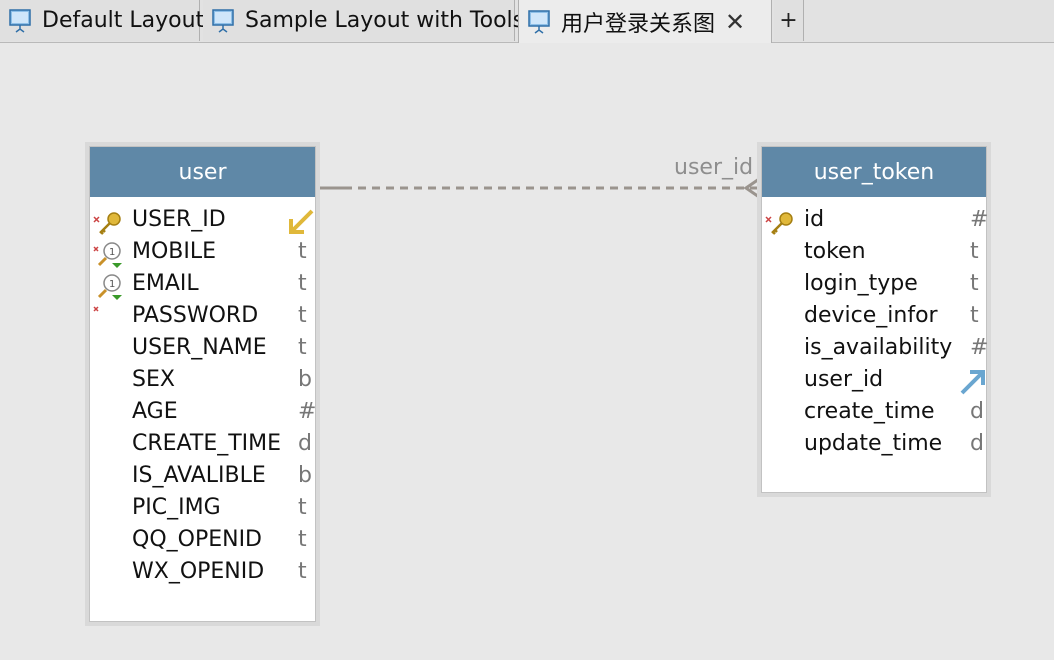  What do you see at coordinates (871, 315) in the screenshot?
I see `column-name: device_infor` at bounding box center [871, 315].